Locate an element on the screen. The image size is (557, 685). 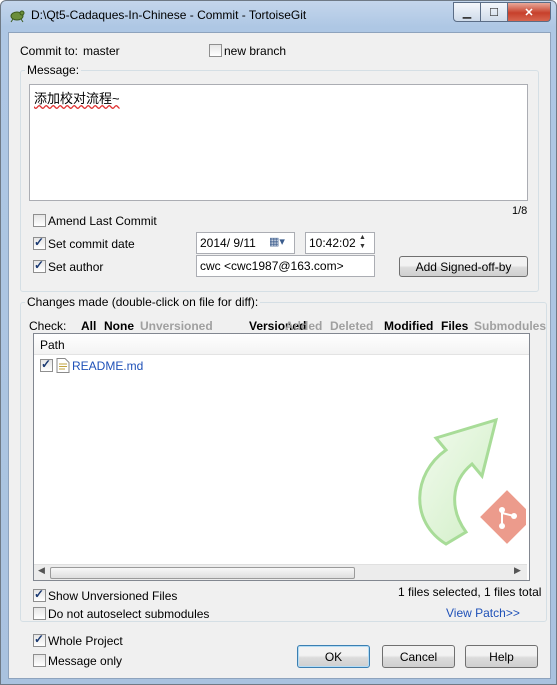
time-picker: 10:42:02 ▲ ▼ is located at coordinates (340, 243).